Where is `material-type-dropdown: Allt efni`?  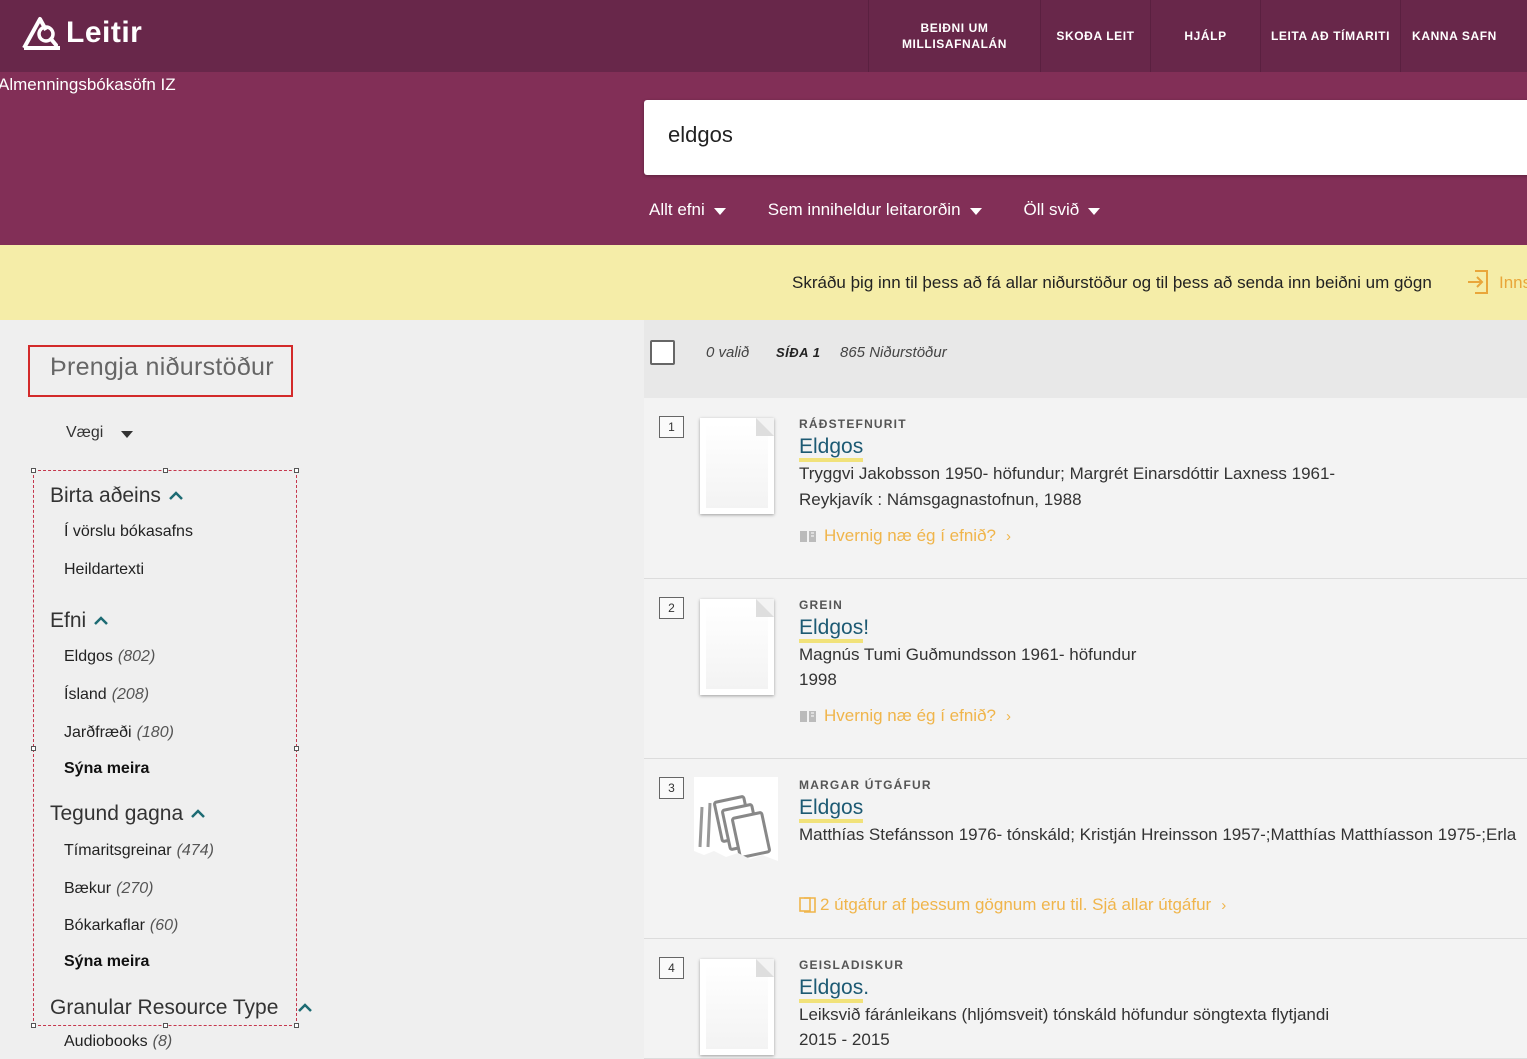 material-type-dropdown: Allt efni is located at coordinates (687, 210).